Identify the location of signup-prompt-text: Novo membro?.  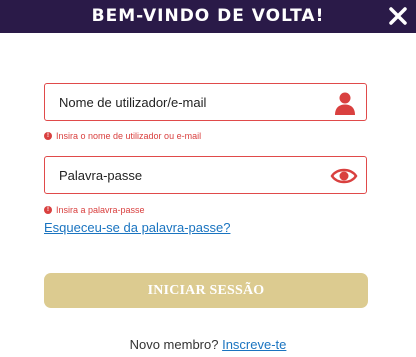
(174, 344).